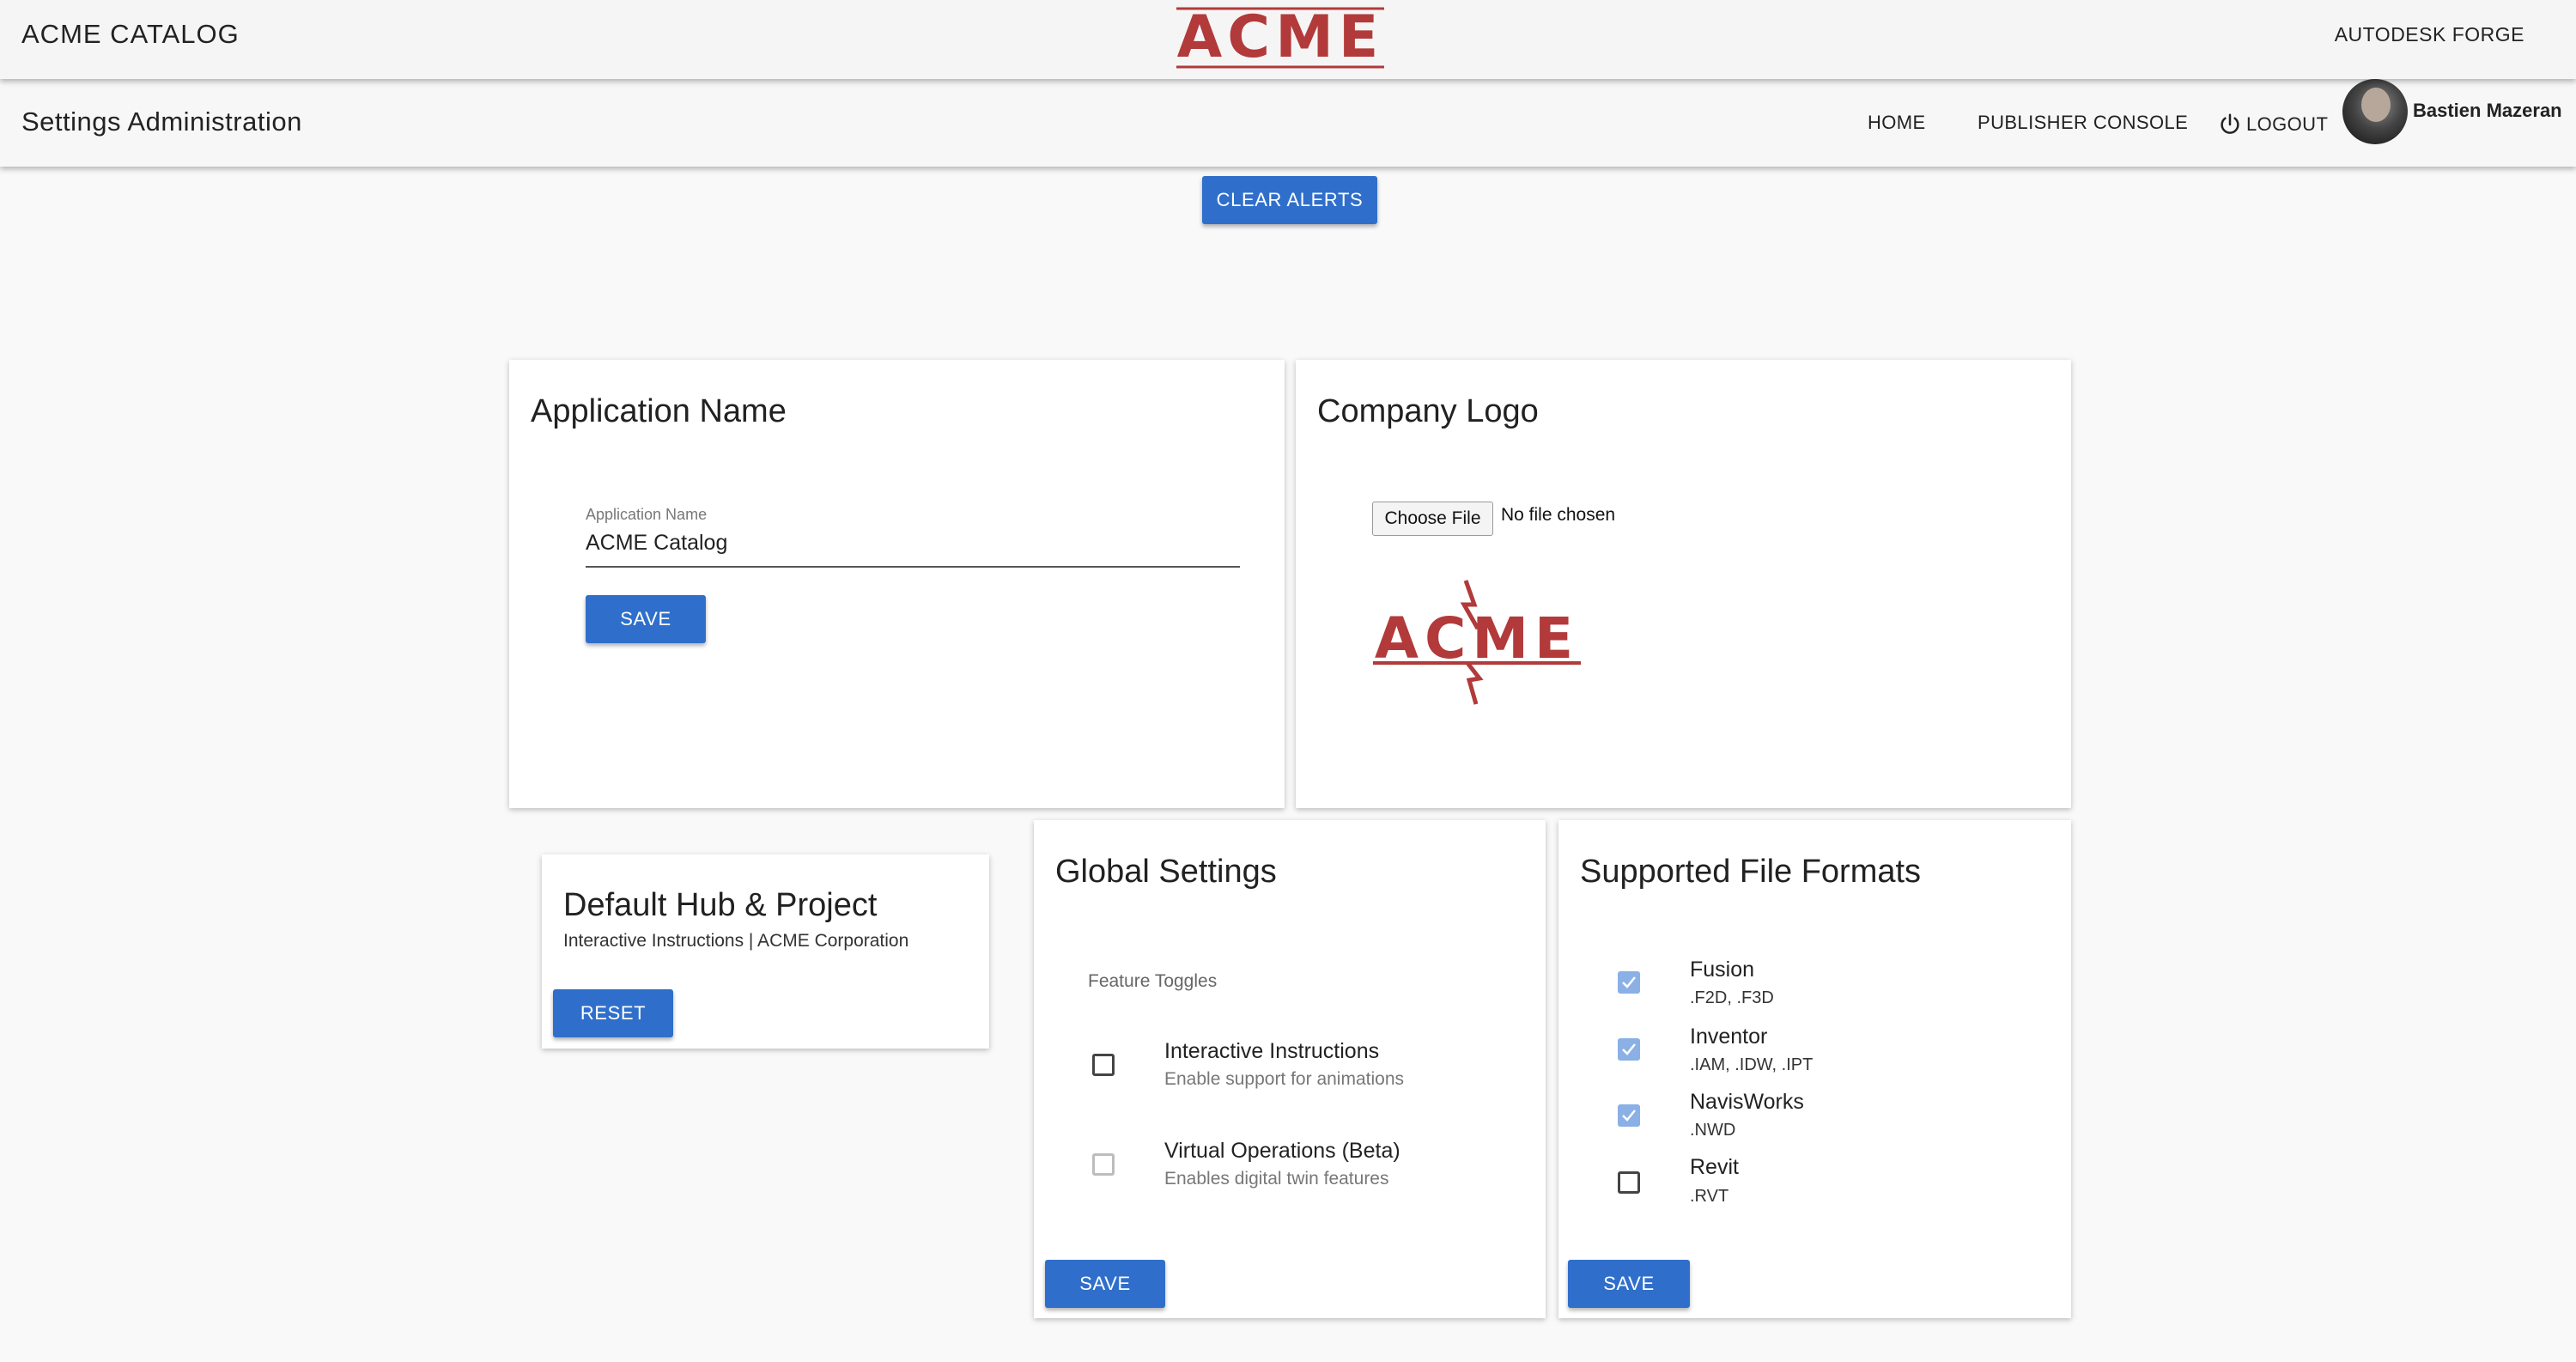 This screenshot has height=1362, width=2576. Describe the element at coordinates (1715, 1167) in the screenshot. I see `revit-label: Revit` at that location.